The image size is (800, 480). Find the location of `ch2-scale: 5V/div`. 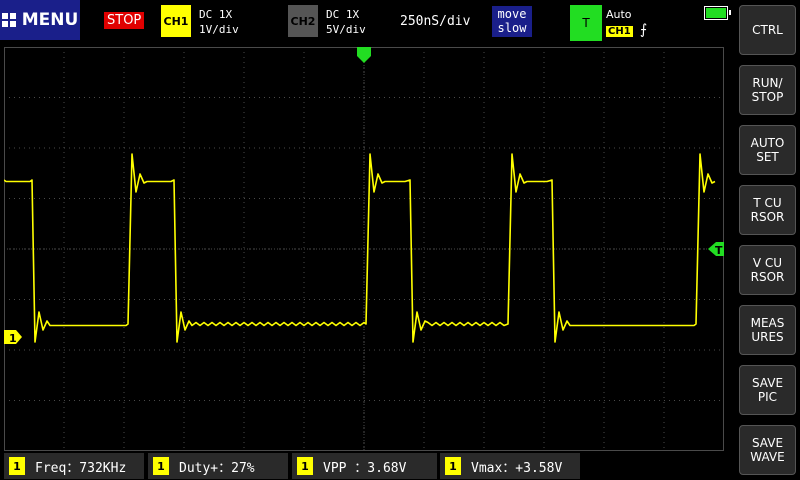

ch2-scale: 5V/div is located at coordinates (346, 29).